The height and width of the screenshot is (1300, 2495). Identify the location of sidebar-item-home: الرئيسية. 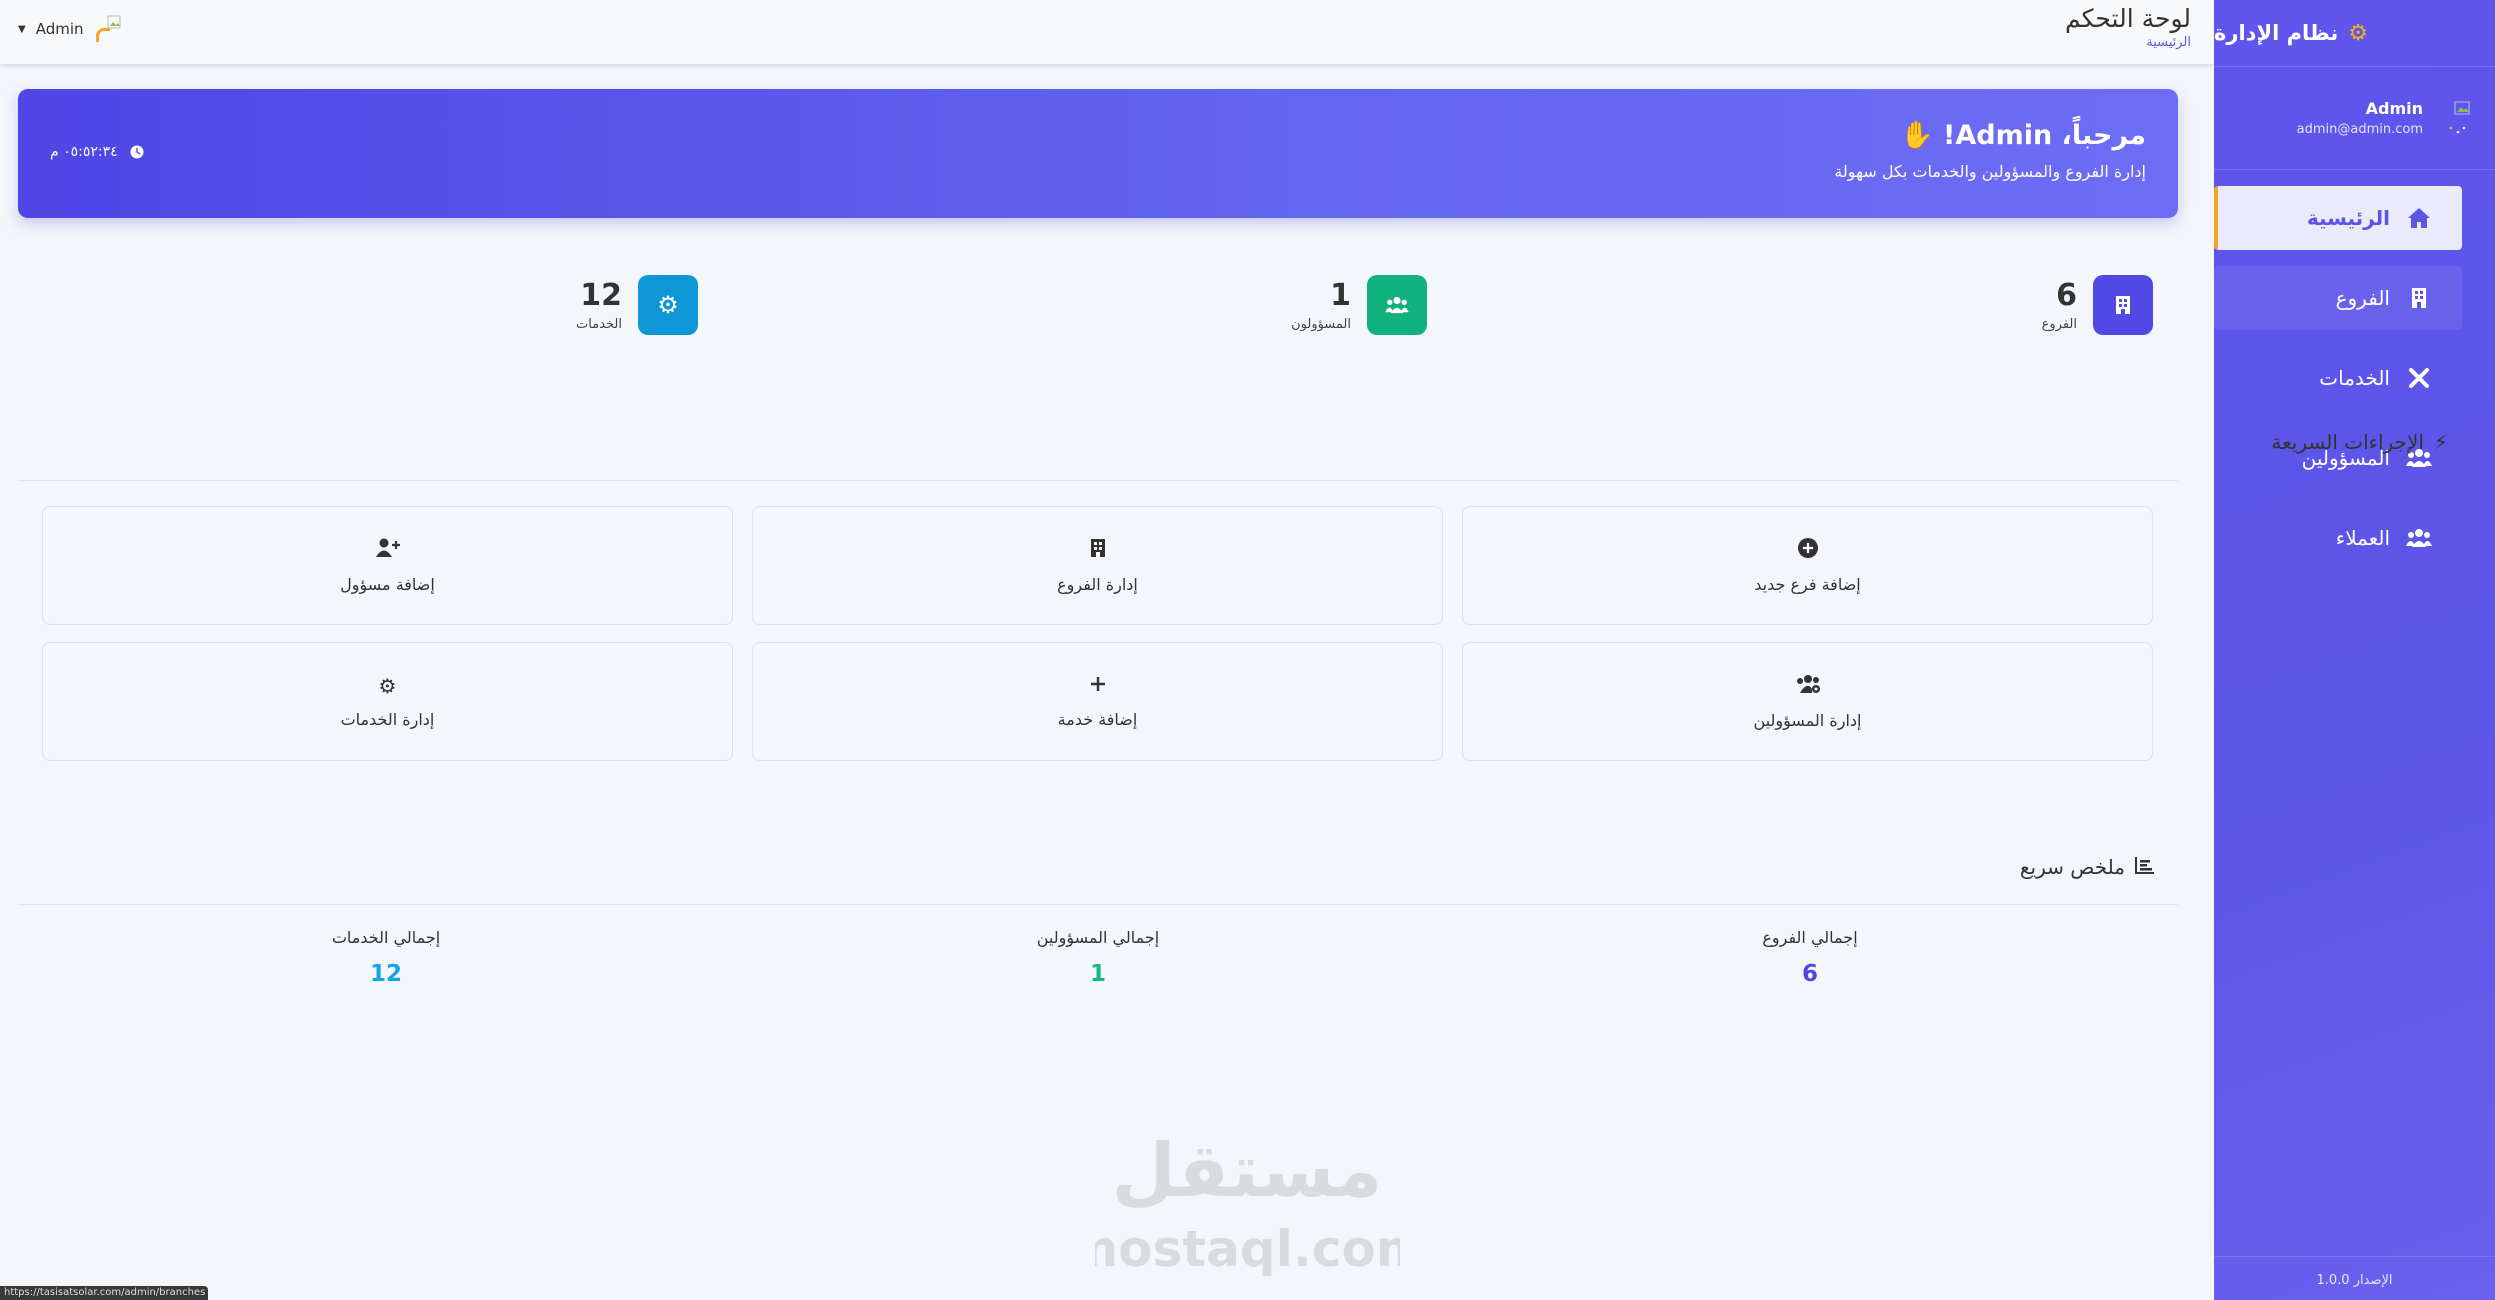
(2338, 218).